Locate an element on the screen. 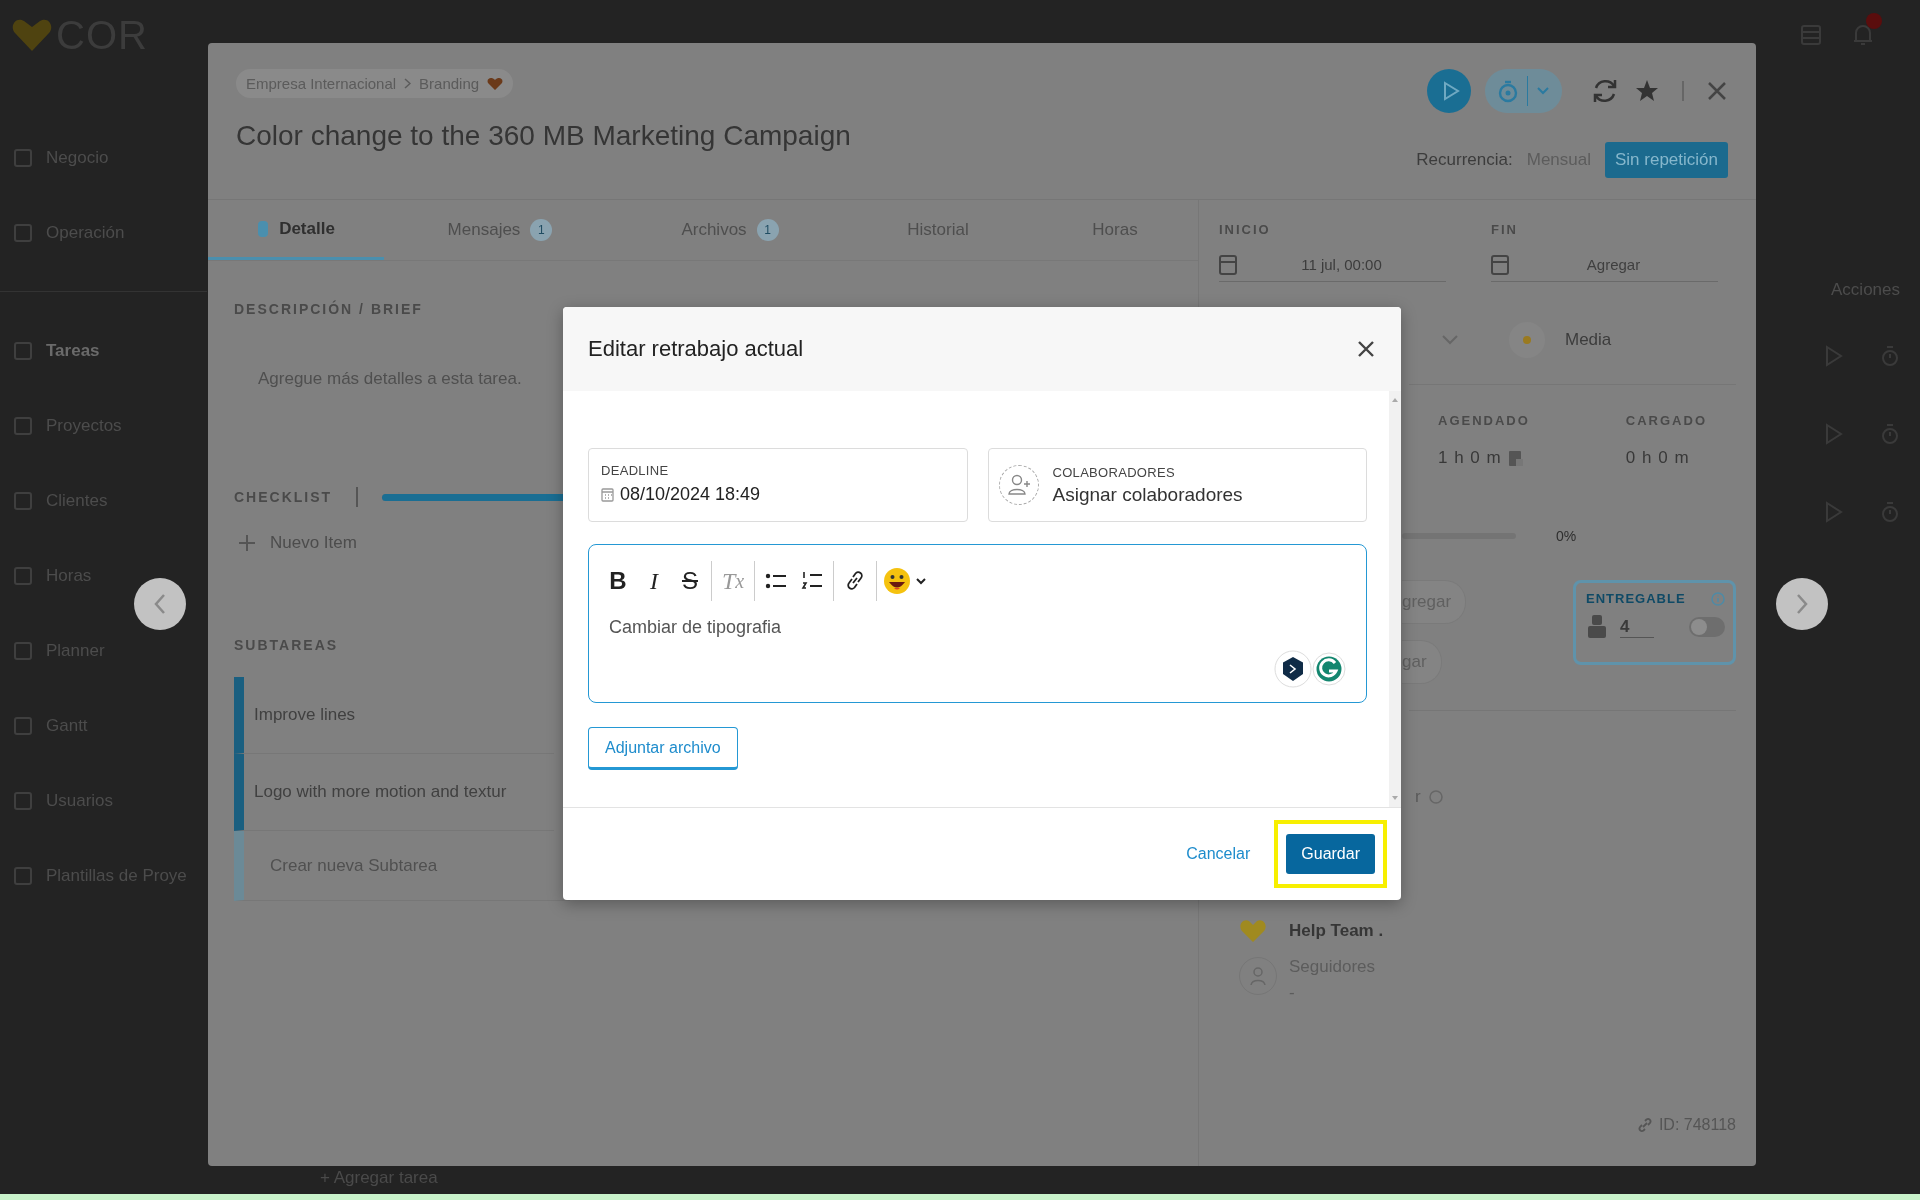 The width and height of the screenshot is (1920, 1200). emoji-icon is located at coordinates (906, 581).